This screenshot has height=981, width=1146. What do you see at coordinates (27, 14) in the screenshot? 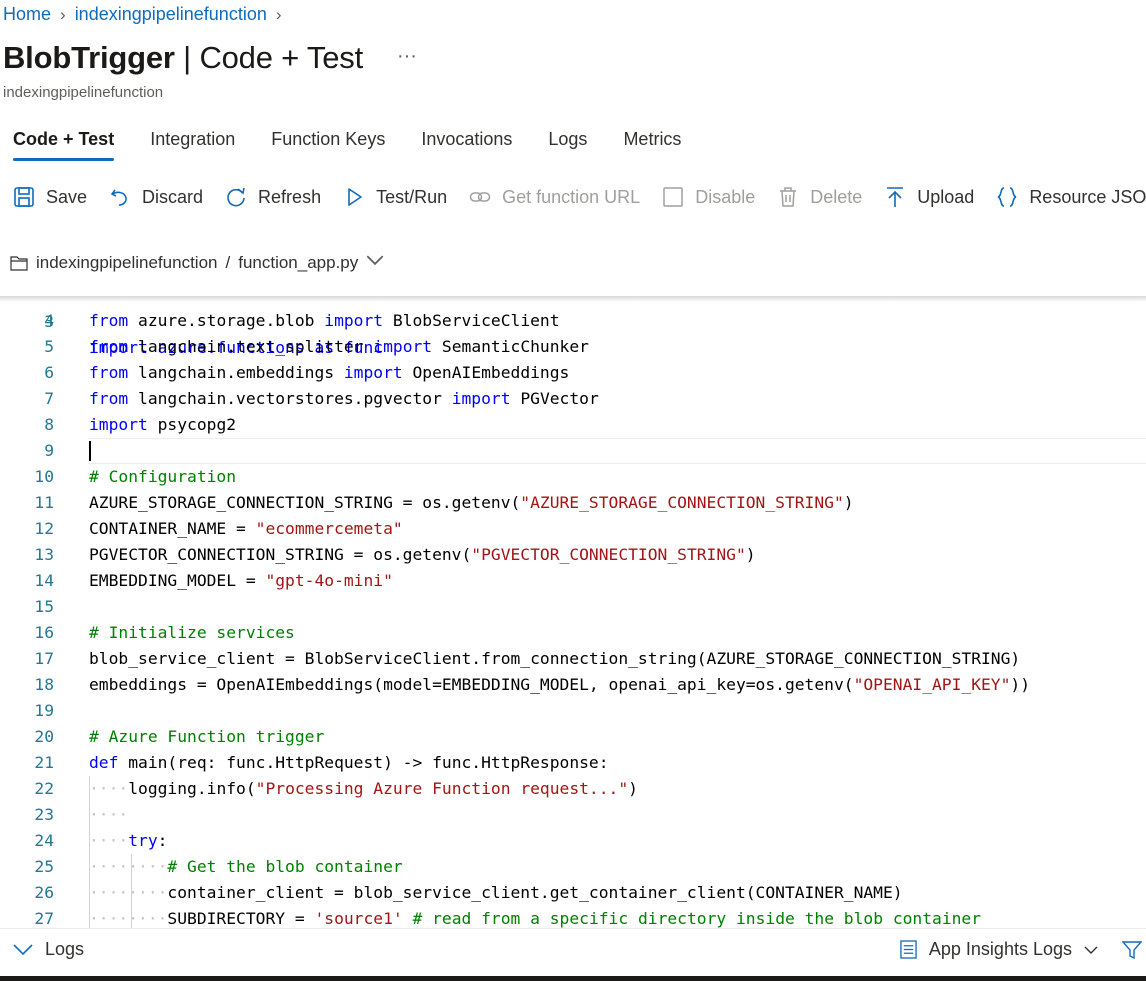
I see `breadcrumb-home-link: Home` at bounding box center [27, 14].